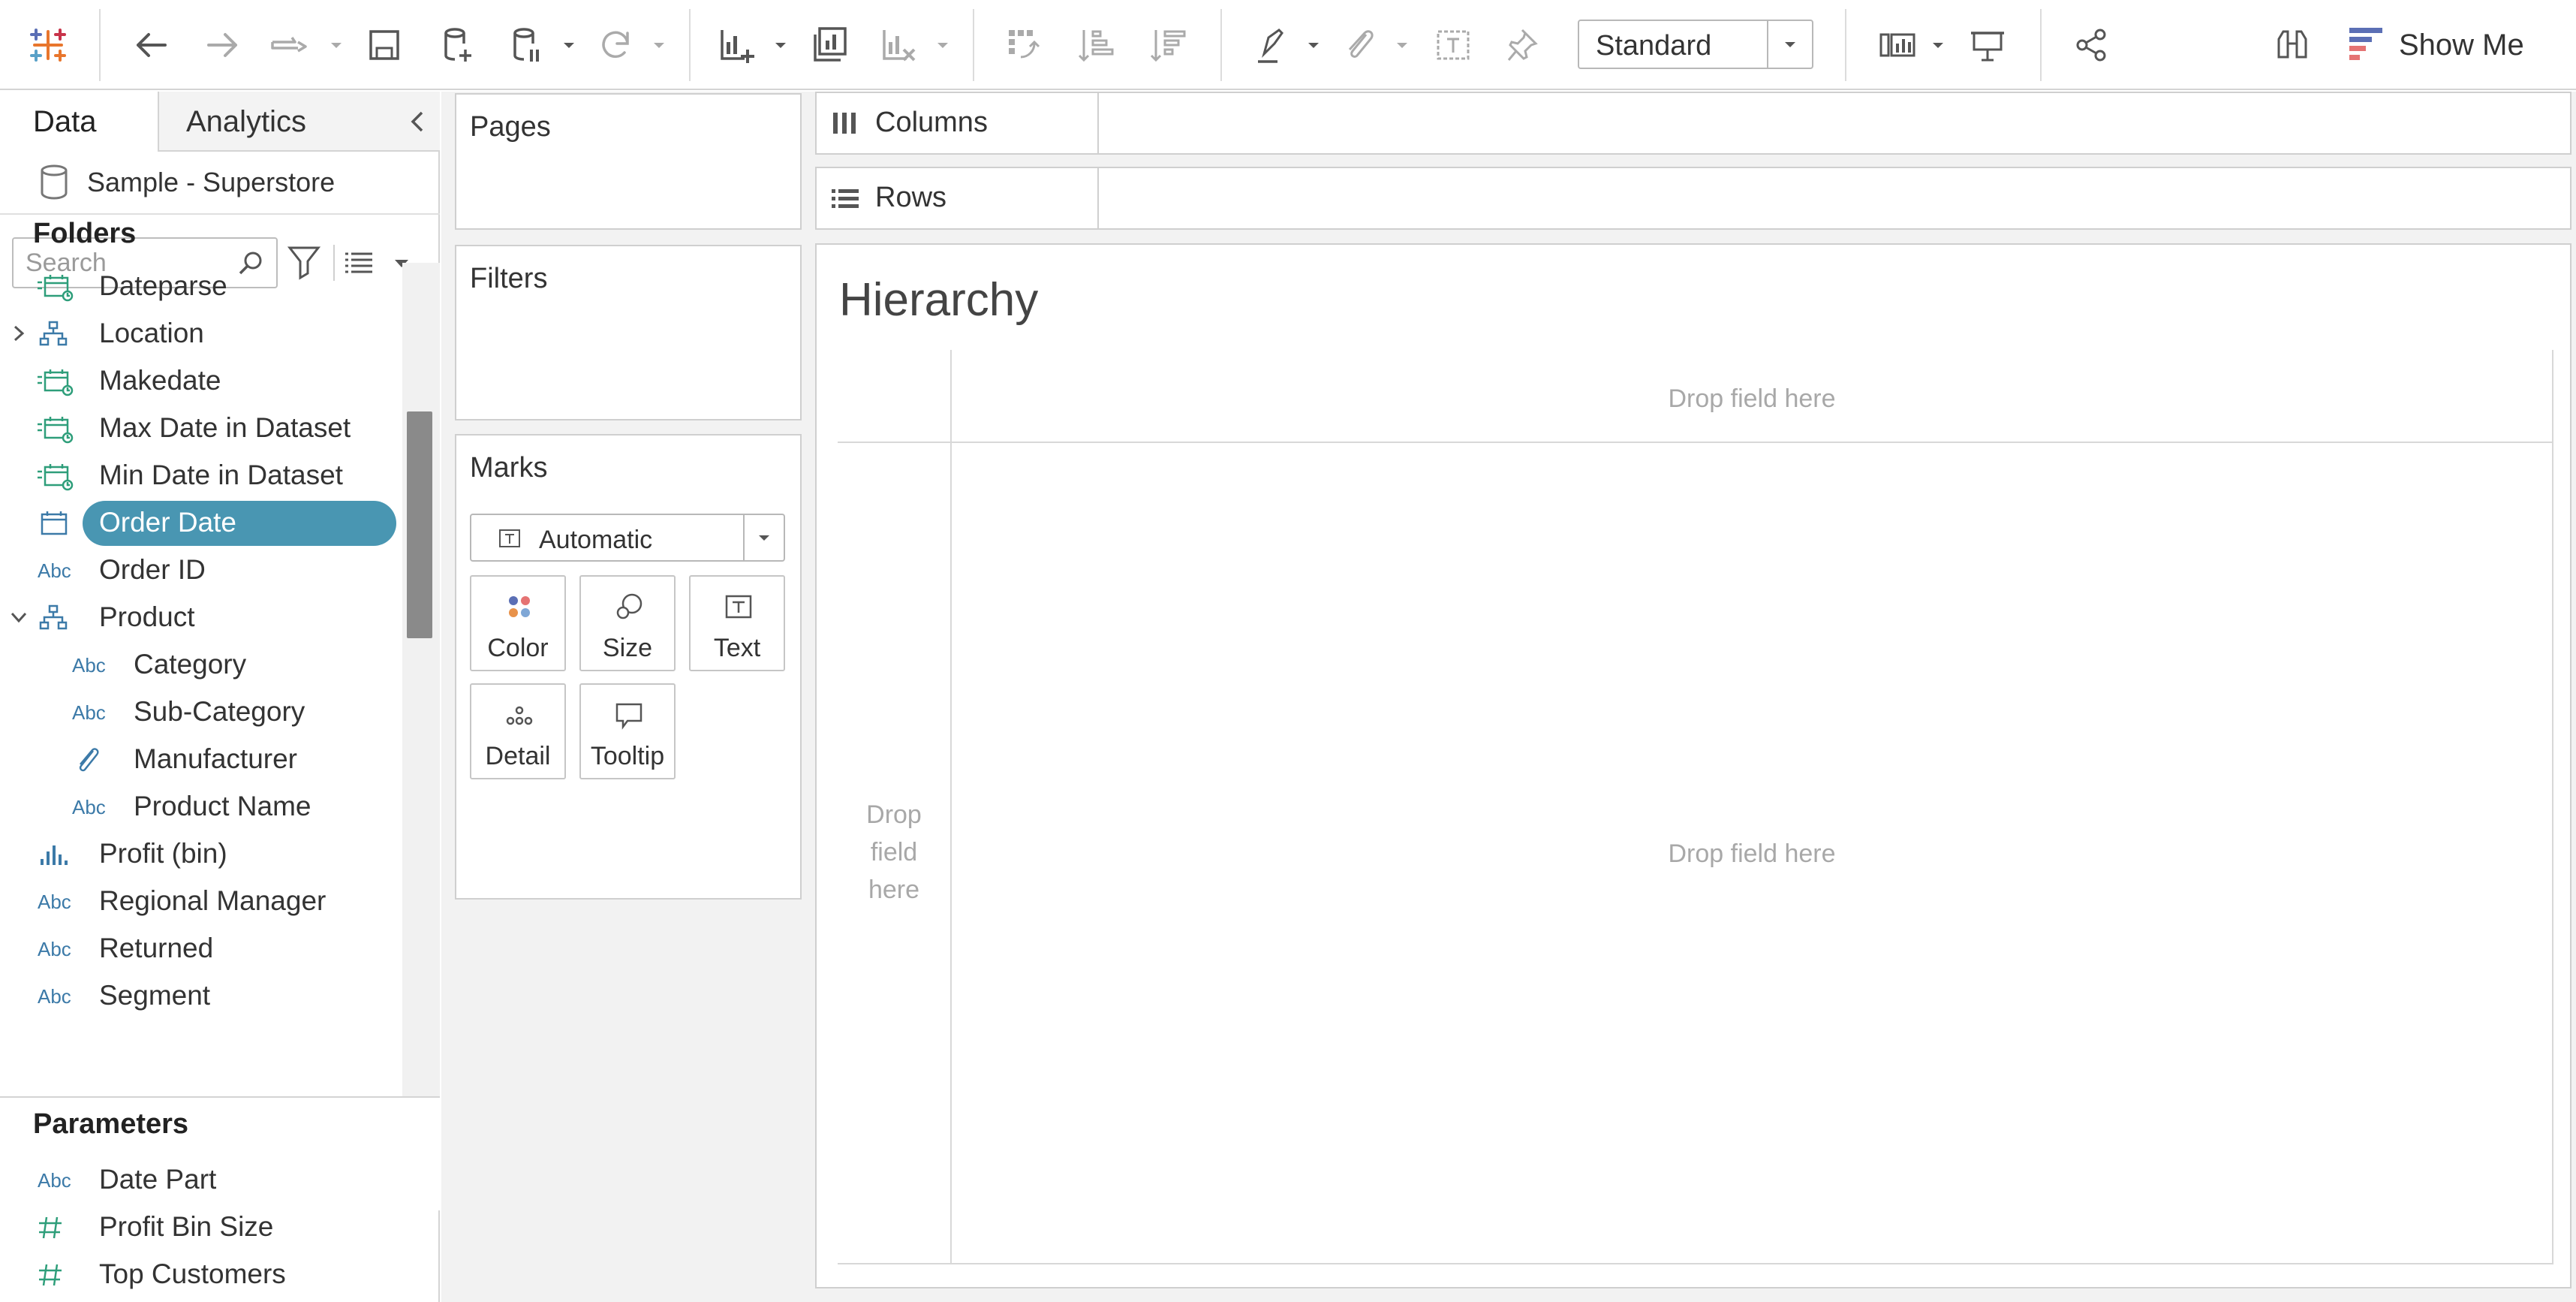 The width and height of the screenshot is (2576, 1302). What do you see at coordinates (201, 380) in the screenshot?
I see `field-item: Makedate` at bounding box center [201, 380].